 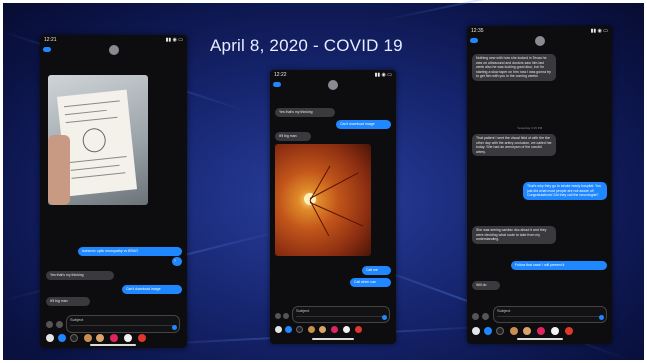 What do you see at coordinates (512, 11) in the screenshot?
I see `background-ray` at bounding box center [512, 11].